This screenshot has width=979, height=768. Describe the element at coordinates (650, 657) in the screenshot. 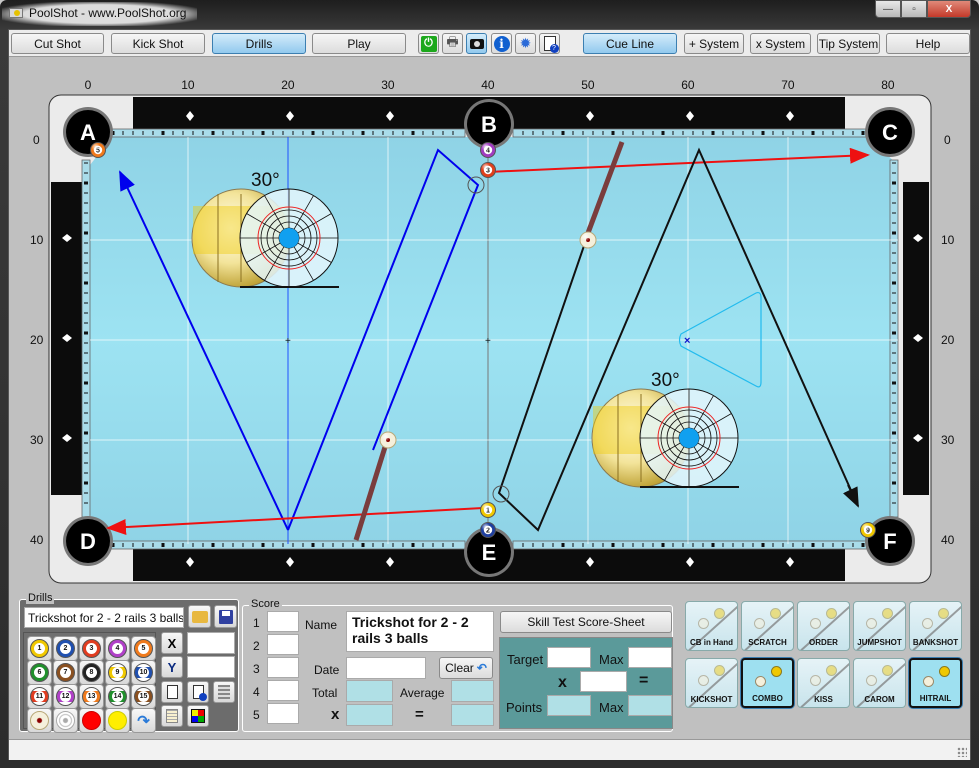

I see `max-input` at that location.